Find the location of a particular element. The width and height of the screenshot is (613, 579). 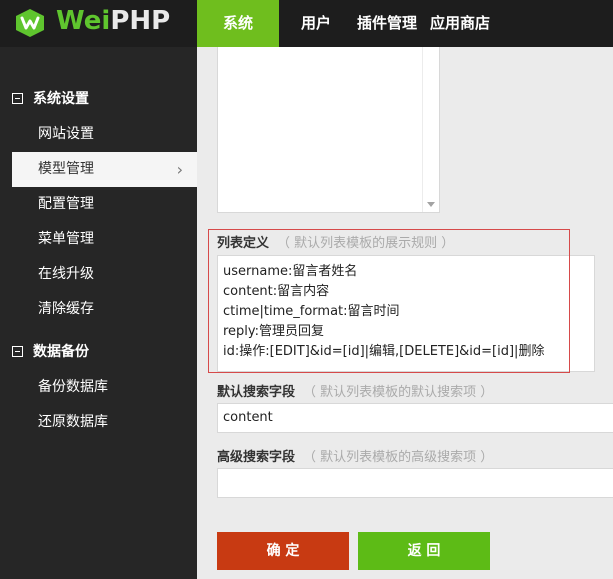

sidebar-item-backup-database: 备份数据库 is located at coordinates (98, 387).